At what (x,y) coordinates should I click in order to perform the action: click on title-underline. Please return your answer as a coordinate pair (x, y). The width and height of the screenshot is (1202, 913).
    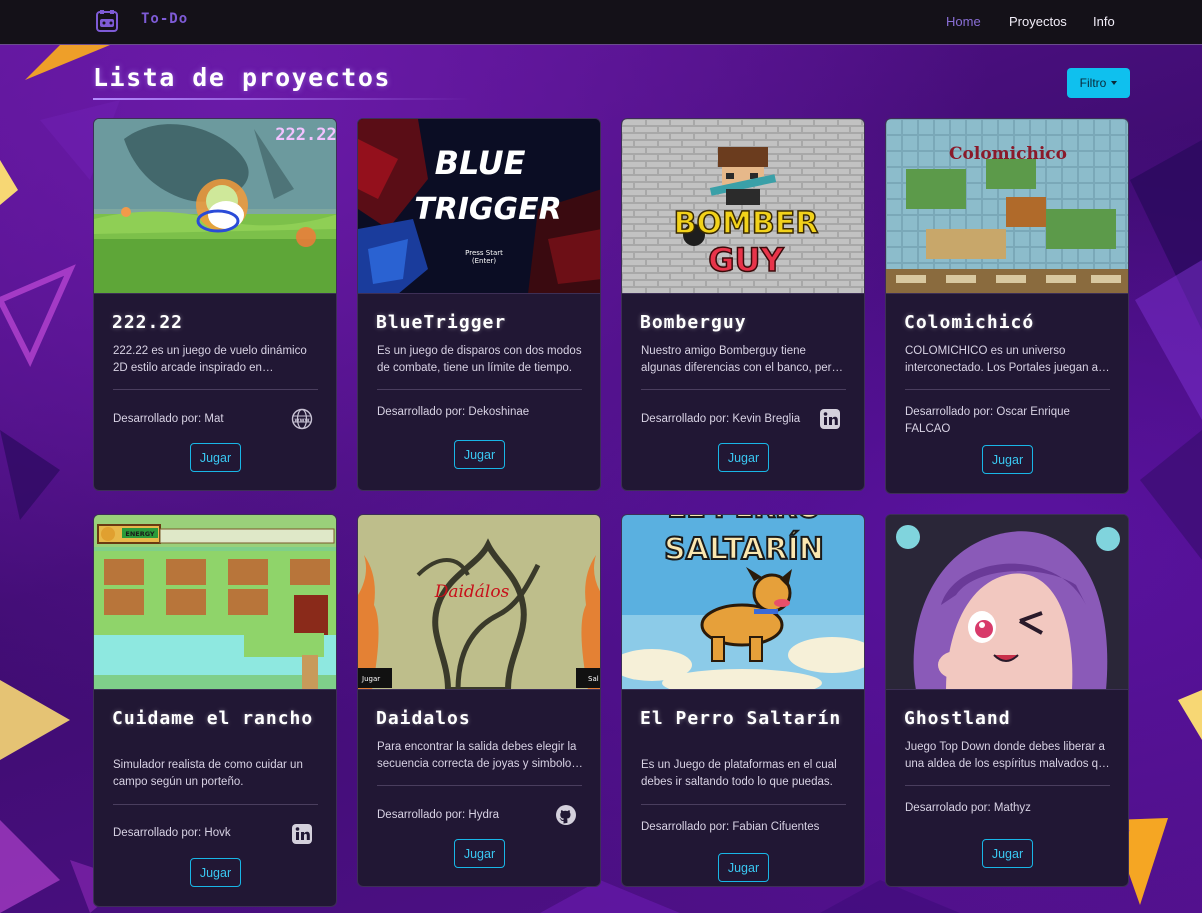
    Looking at the image, I should click on (282, 99).